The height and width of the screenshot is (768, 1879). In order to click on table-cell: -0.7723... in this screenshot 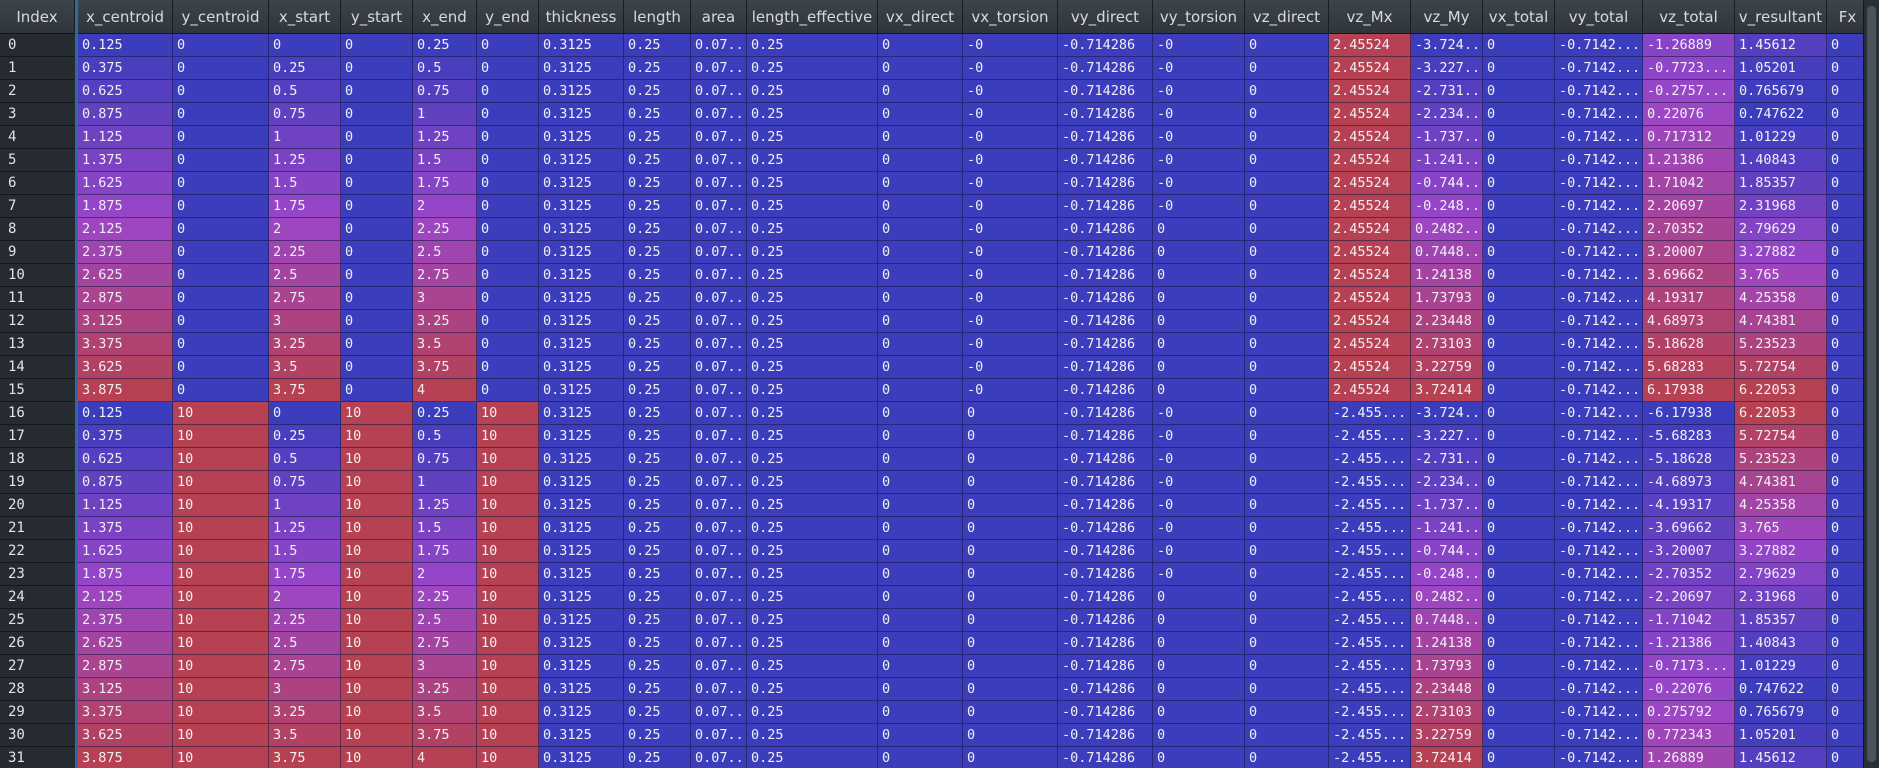, I will do `click(1689, 68)`.